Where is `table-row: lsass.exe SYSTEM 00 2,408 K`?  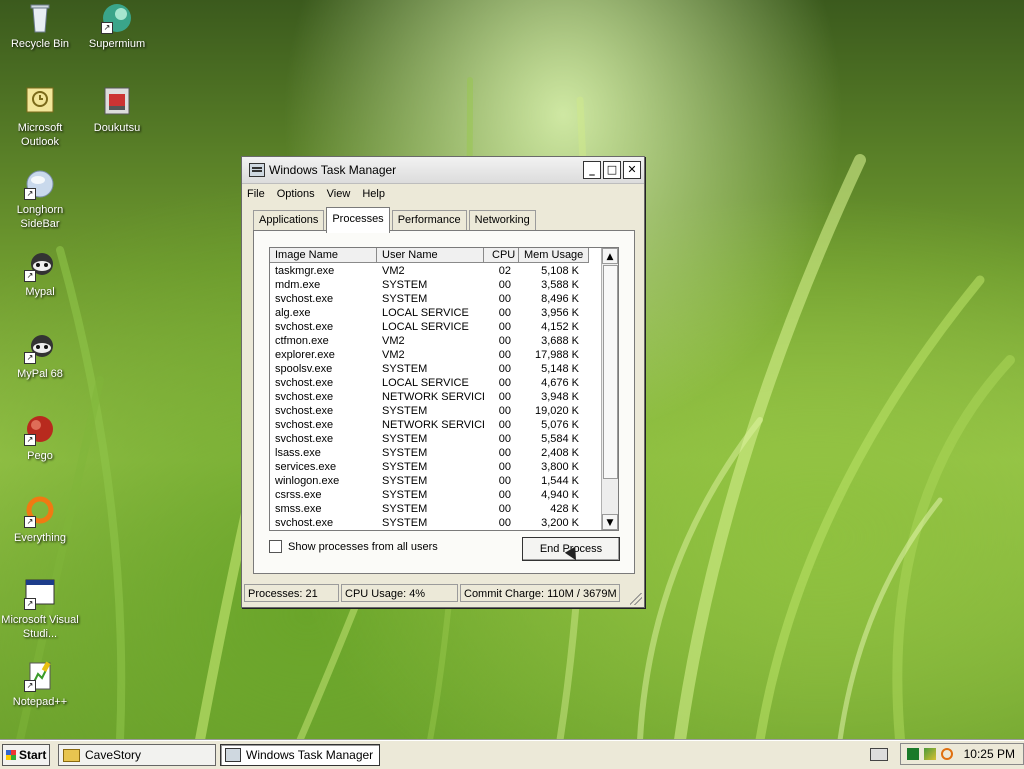
table-row: lsass.exe SYSTEM 00 2,408 K is located at coordinates (436, 453).